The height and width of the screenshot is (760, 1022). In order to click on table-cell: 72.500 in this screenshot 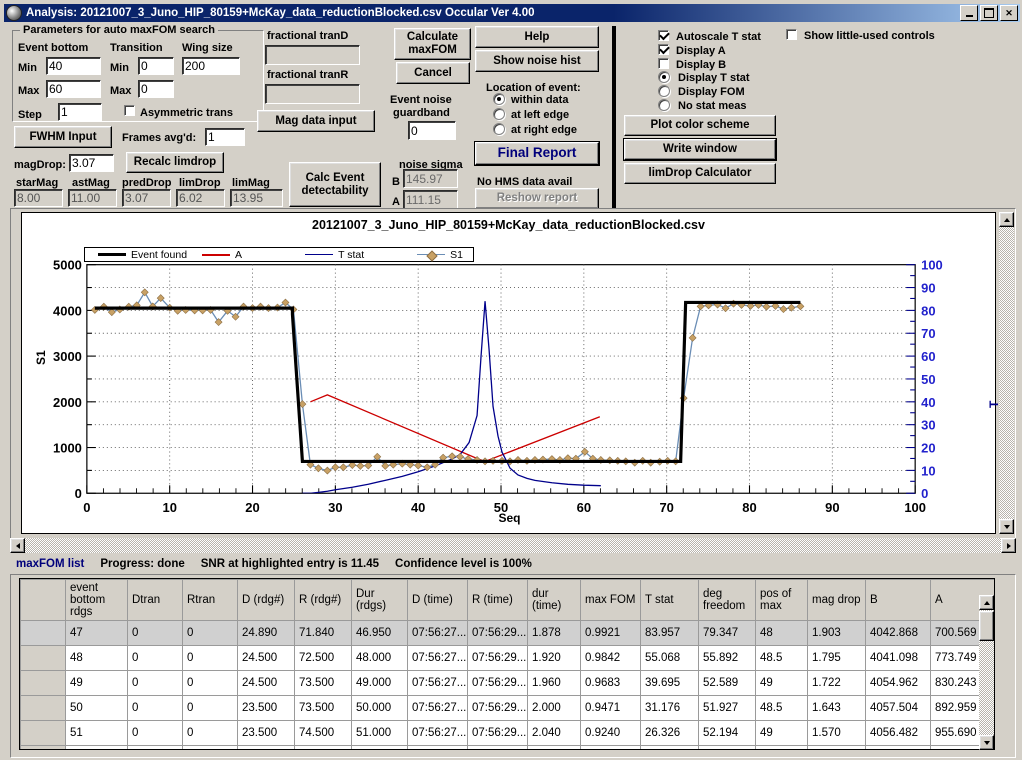, I will do `click(323, 658)`.